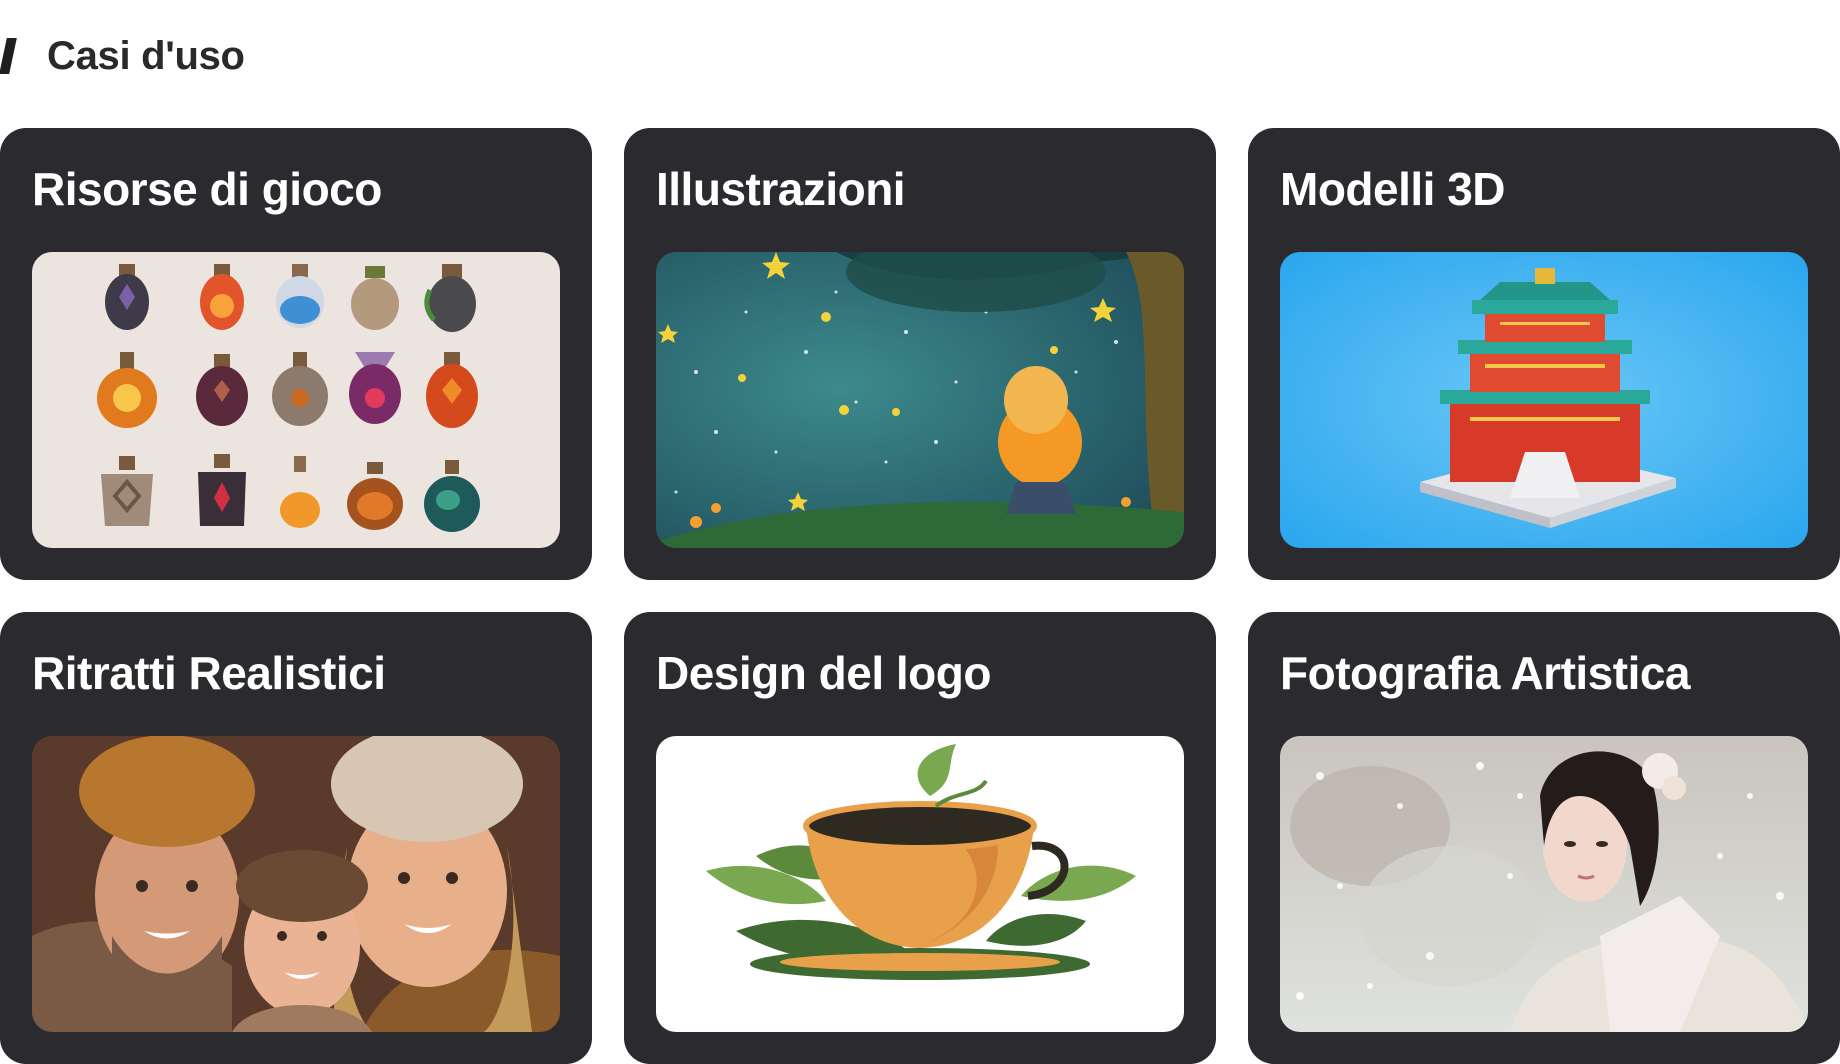 This screenshot has width=1840, height=1064. Describe the element at coordinates (8, 56) in the screenshot. I see `section-marker-icon` at that location.